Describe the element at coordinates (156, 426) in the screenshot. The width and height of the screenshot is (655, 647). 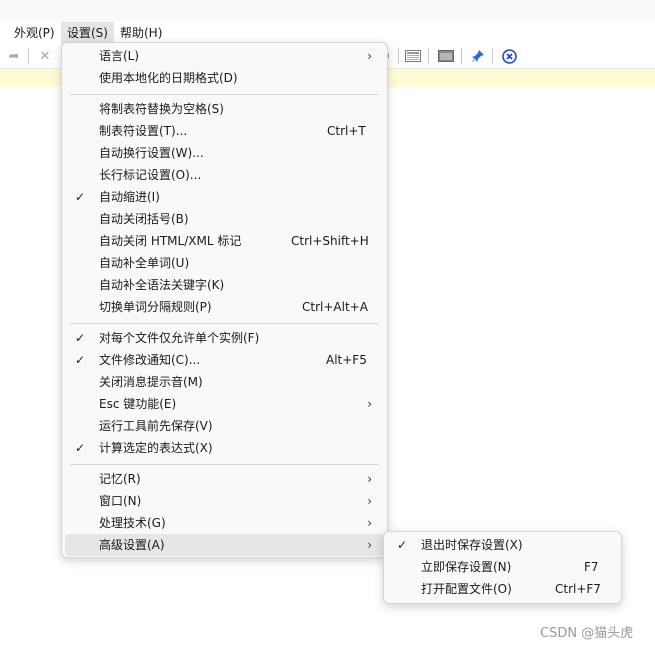
I see `menu-item-label: 运行工具前先保存(V)` at that location.